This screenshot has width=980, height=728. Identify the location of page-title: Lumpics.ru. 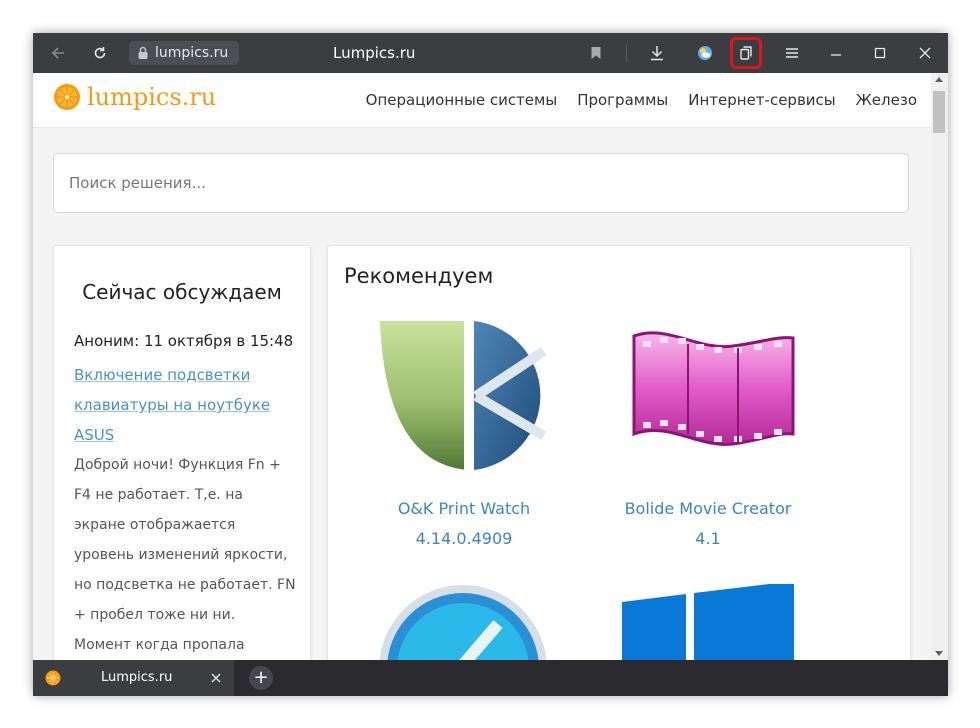
(374, 53).